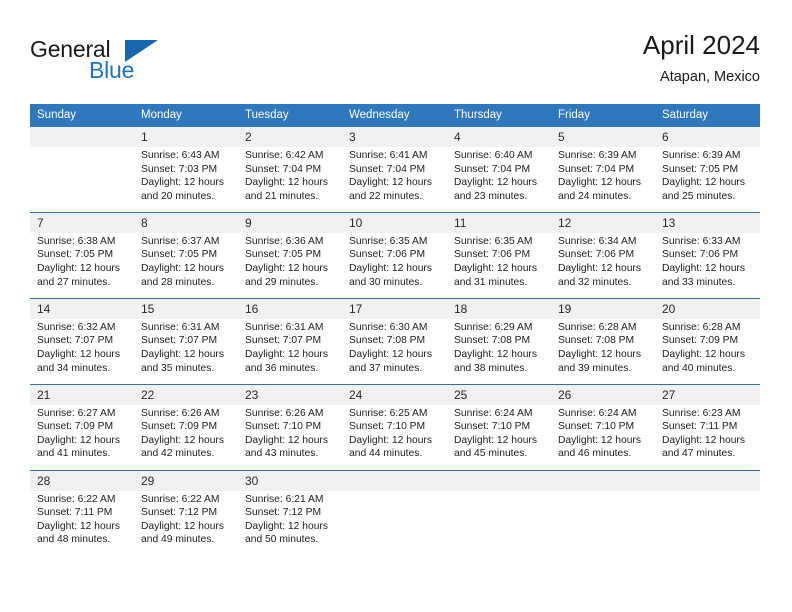  What do you see at coordinates (707, 394) in the screenshot?
I see `day-cell-date: 27` at bounding box center [707, 394].